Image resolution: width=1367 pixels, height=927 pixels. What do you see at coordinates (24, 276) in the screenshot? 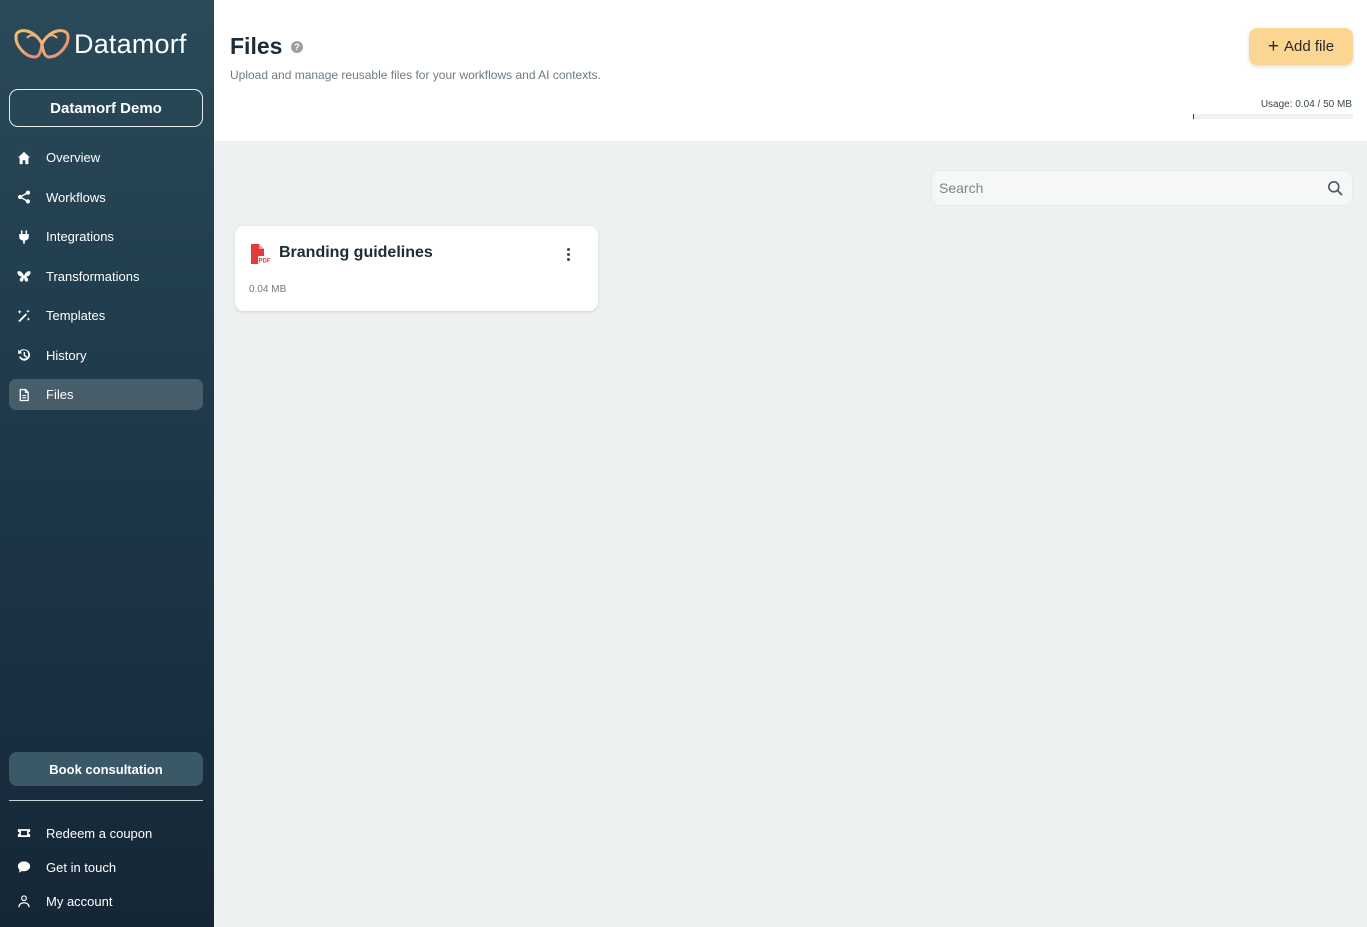
I see `butterfly-icon` at bounding box center [24, 276].